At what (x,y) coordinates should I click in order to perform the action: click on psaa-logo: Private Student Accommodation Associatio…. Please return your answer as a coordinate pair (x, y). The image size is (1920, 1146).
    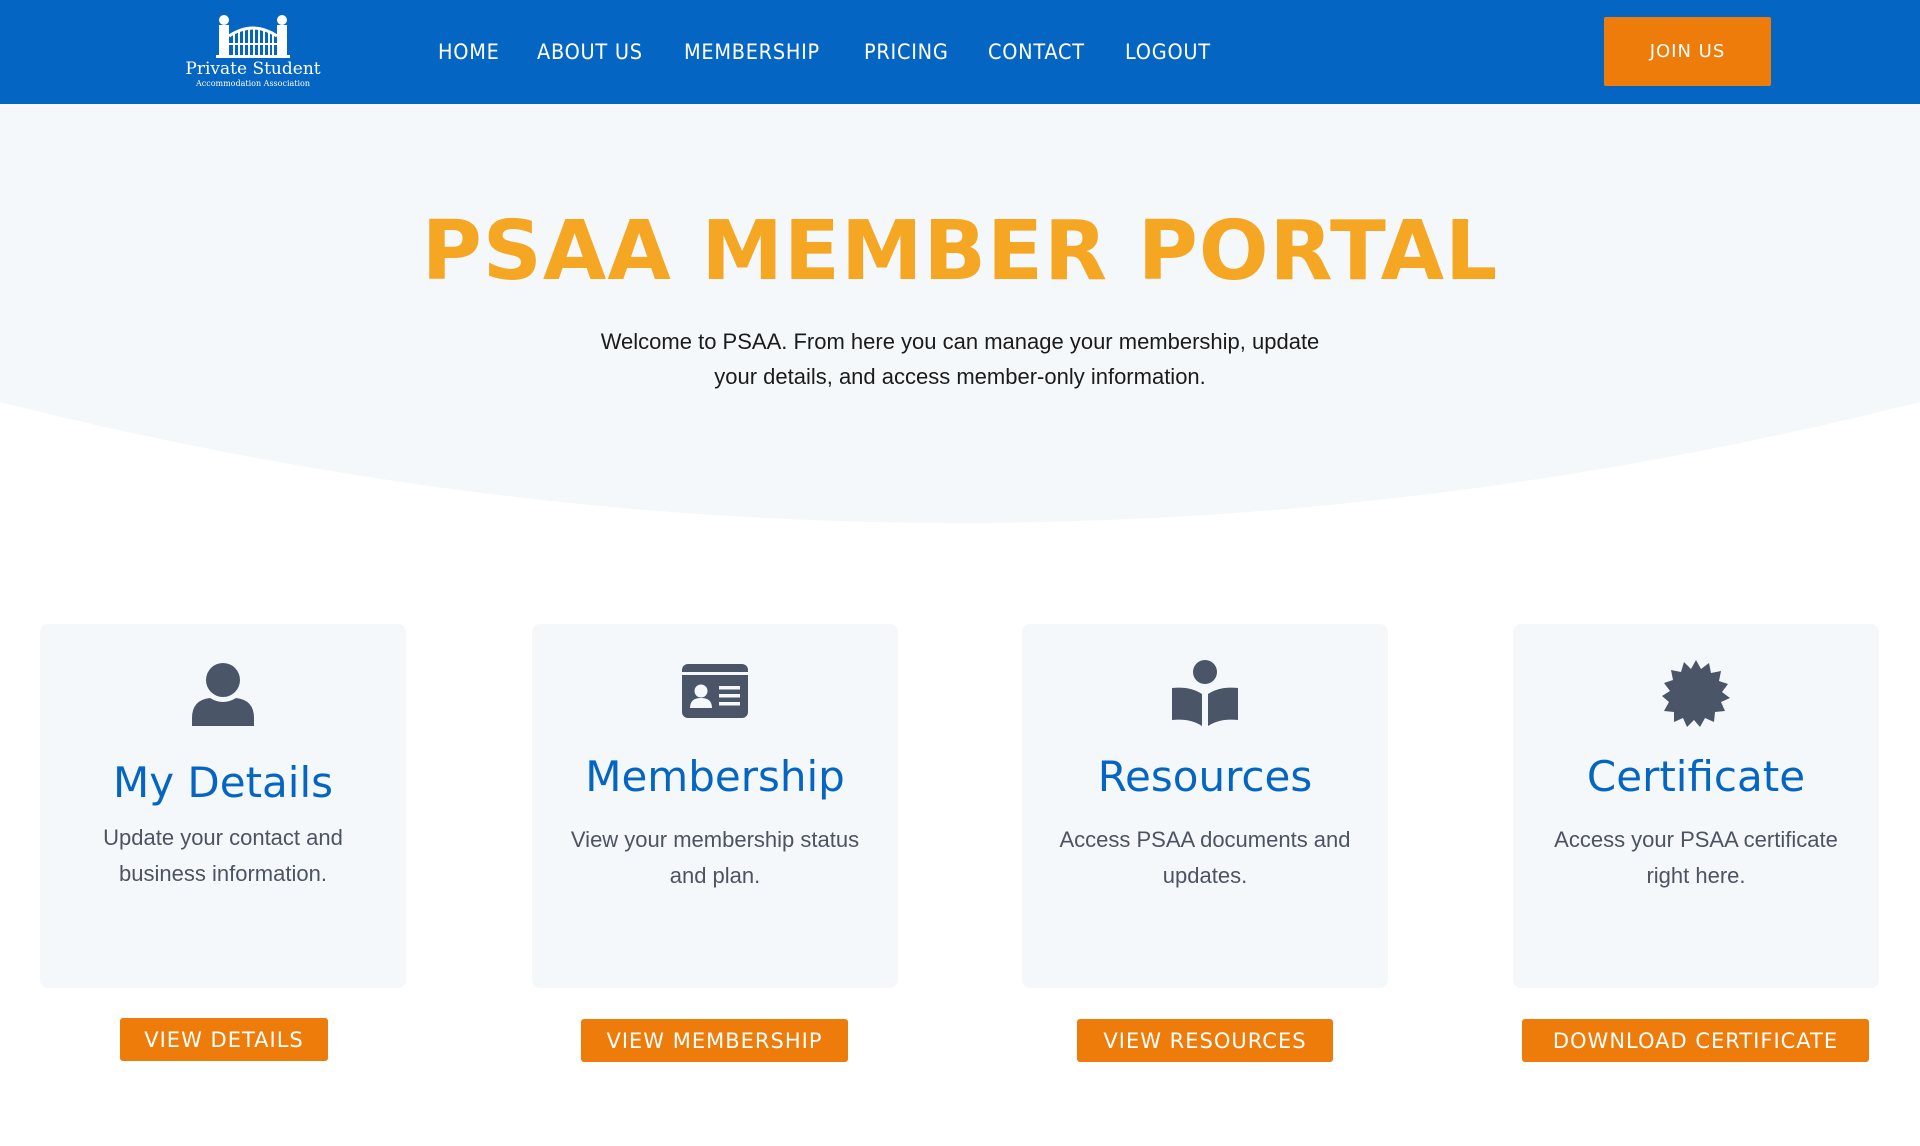
    Looking at the image, I should click on (253, 52).